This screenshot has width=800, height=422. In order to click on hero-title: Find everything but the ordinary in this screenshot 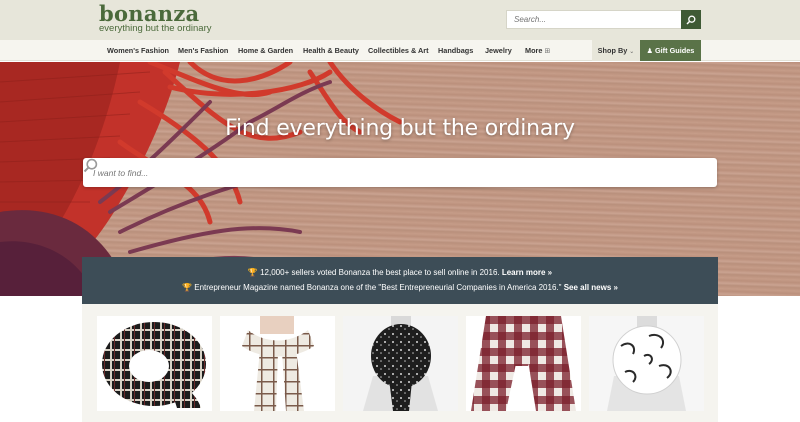, I will do `click(400, 128)`.